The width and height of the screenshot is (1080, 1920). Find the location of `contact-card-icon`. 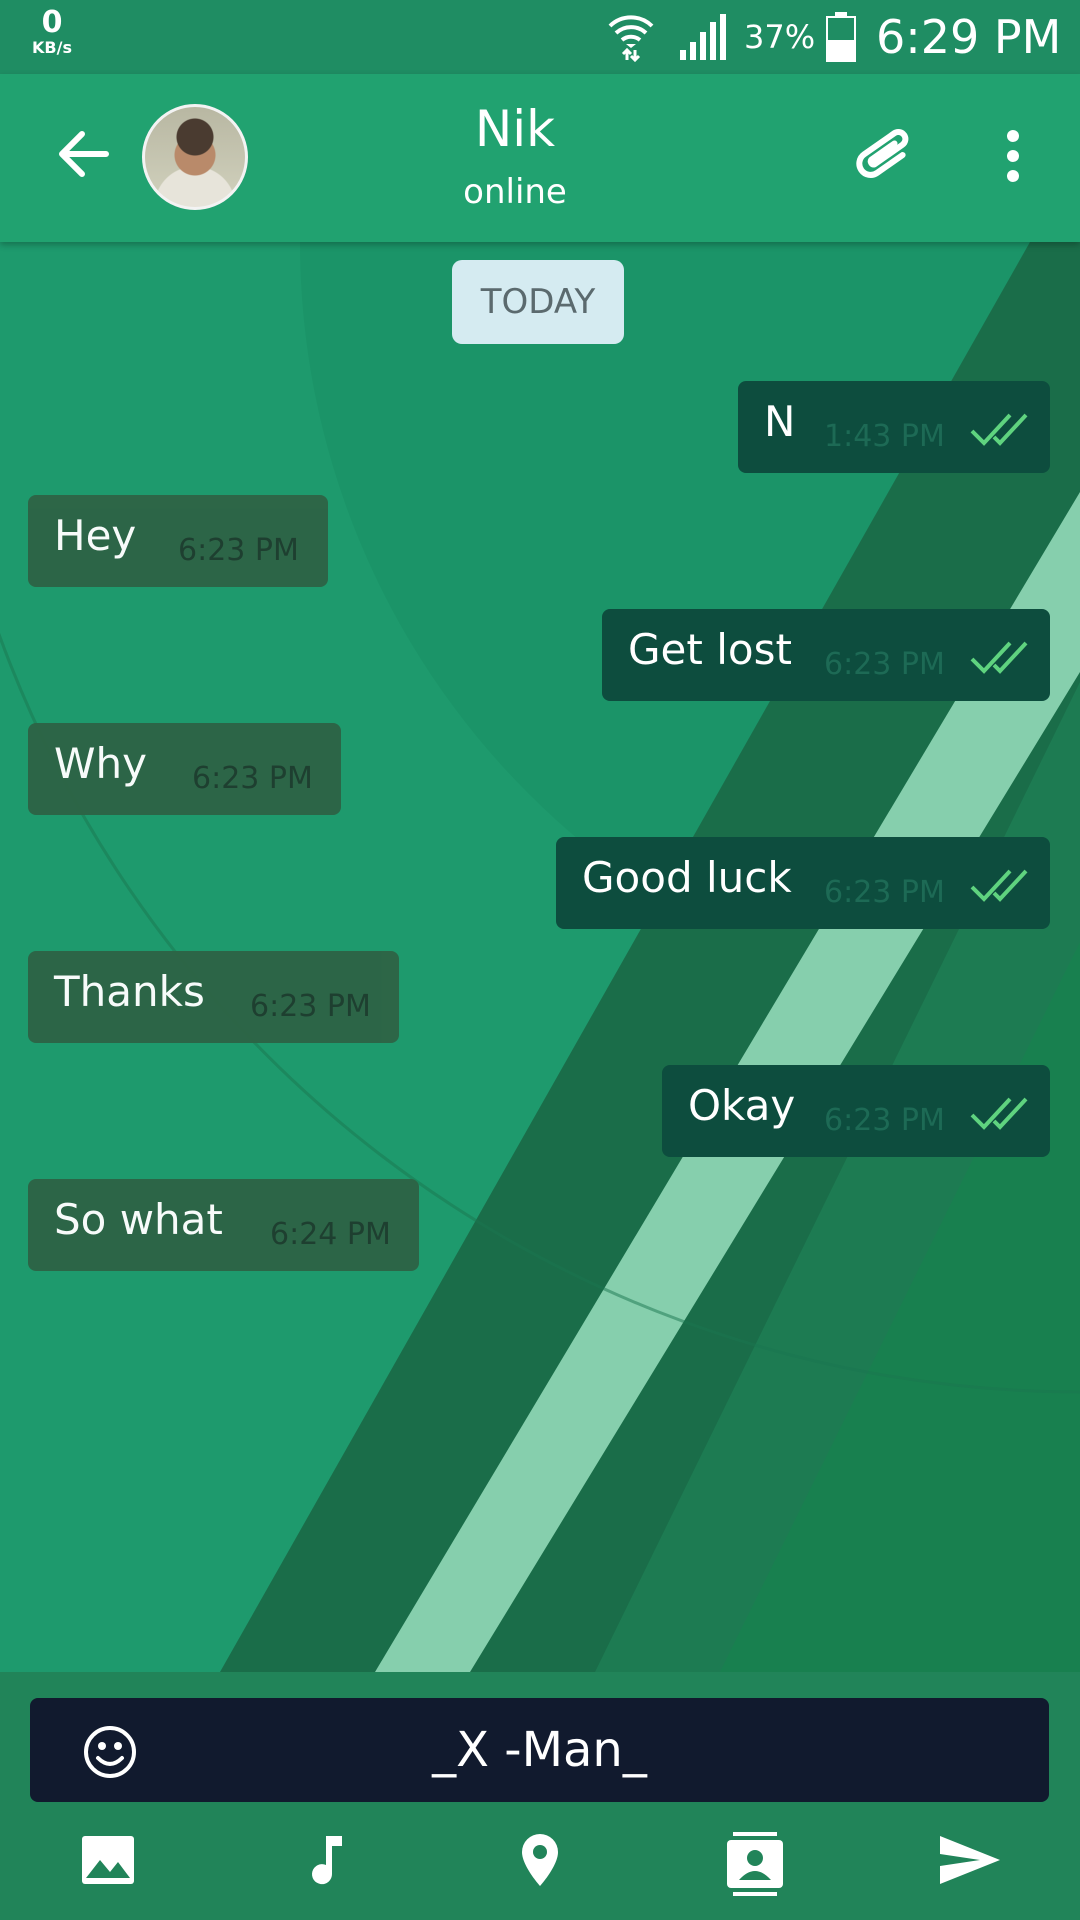

contact-card-icon is located at coordinates (755, 1864).